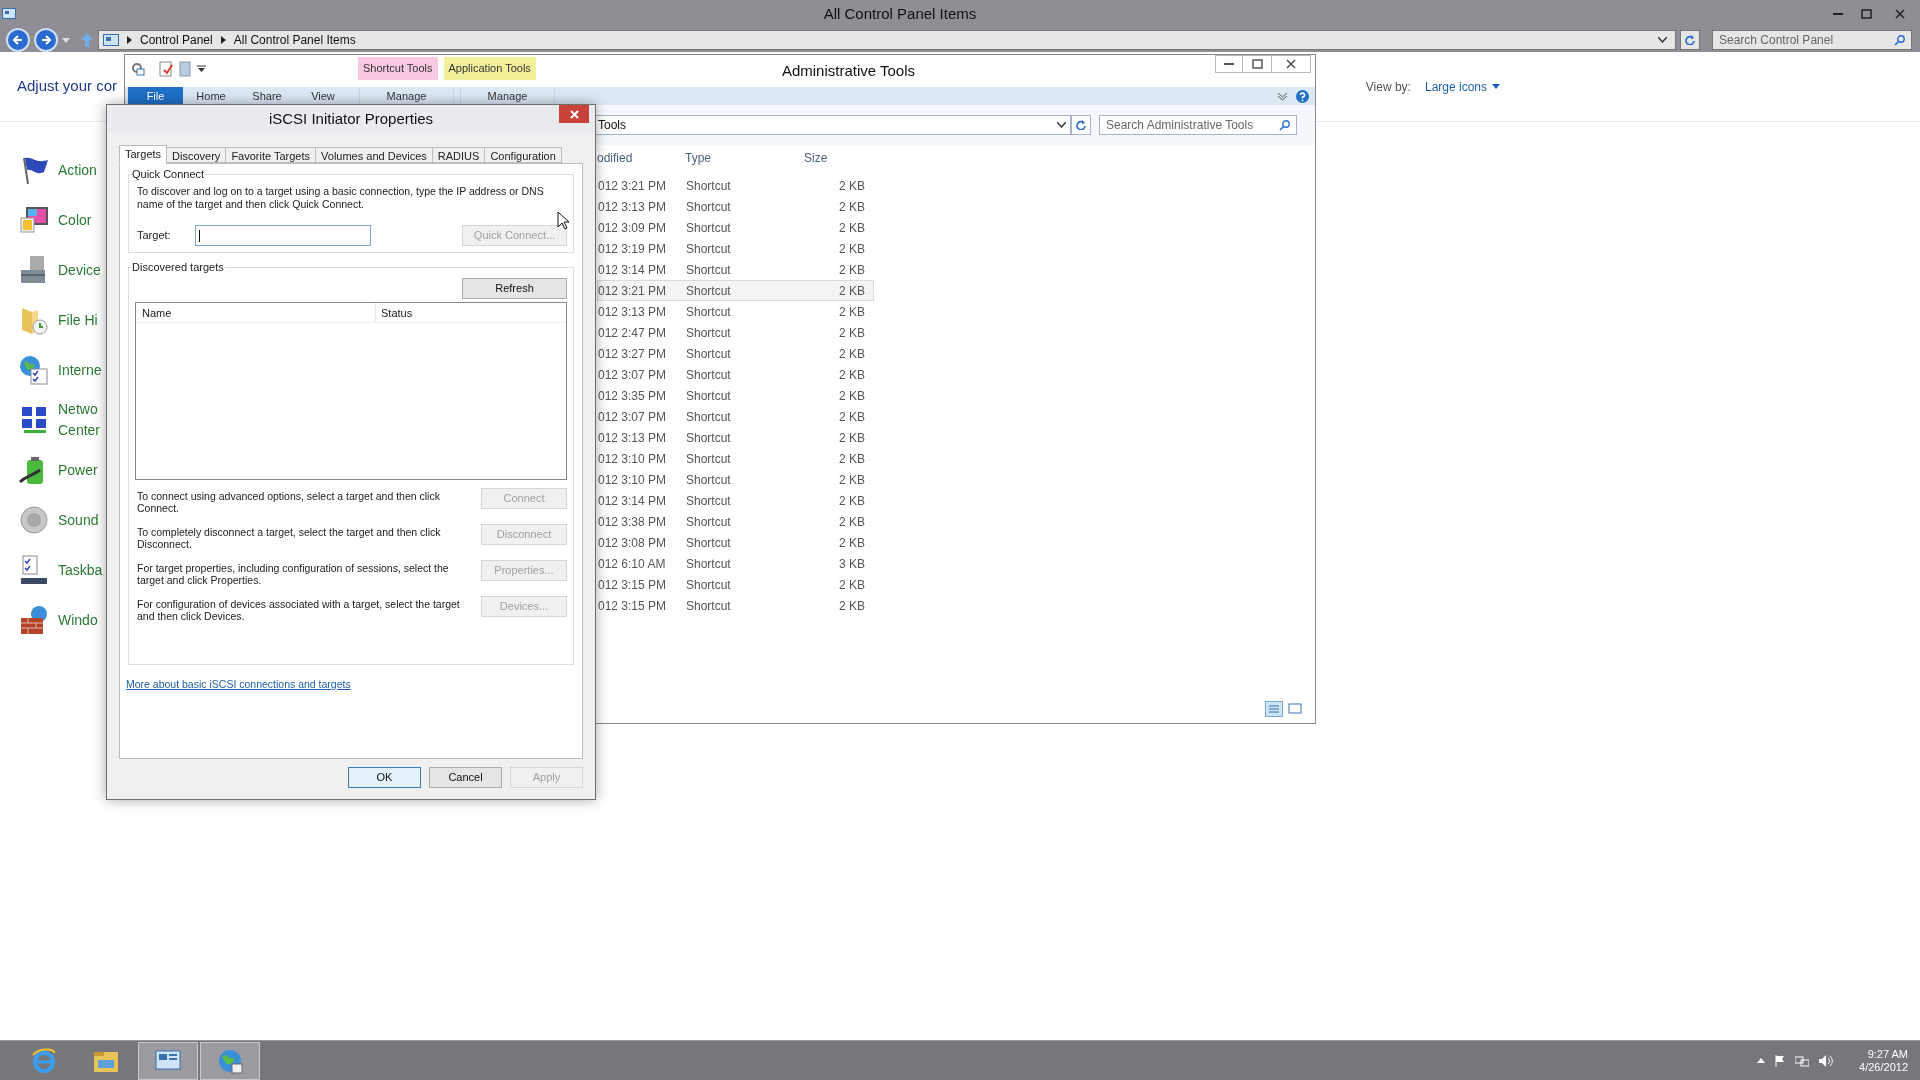 The image size is (1920, 1080). I want to click on restore-button, so click(1257, 64).